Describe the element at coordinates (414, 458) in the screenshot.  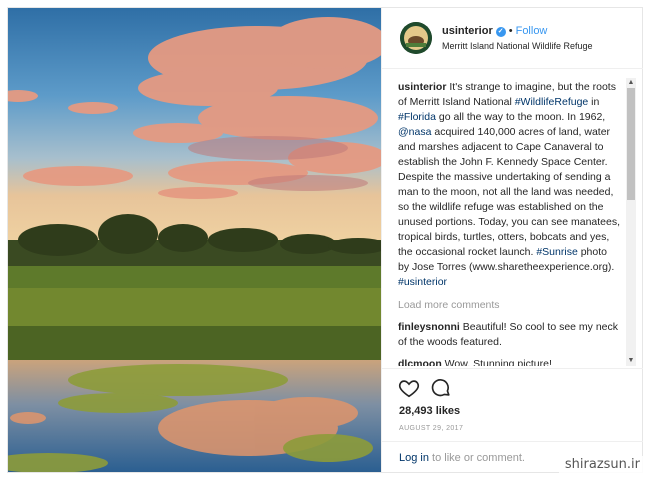
I see `login-link: Log in` at that location.